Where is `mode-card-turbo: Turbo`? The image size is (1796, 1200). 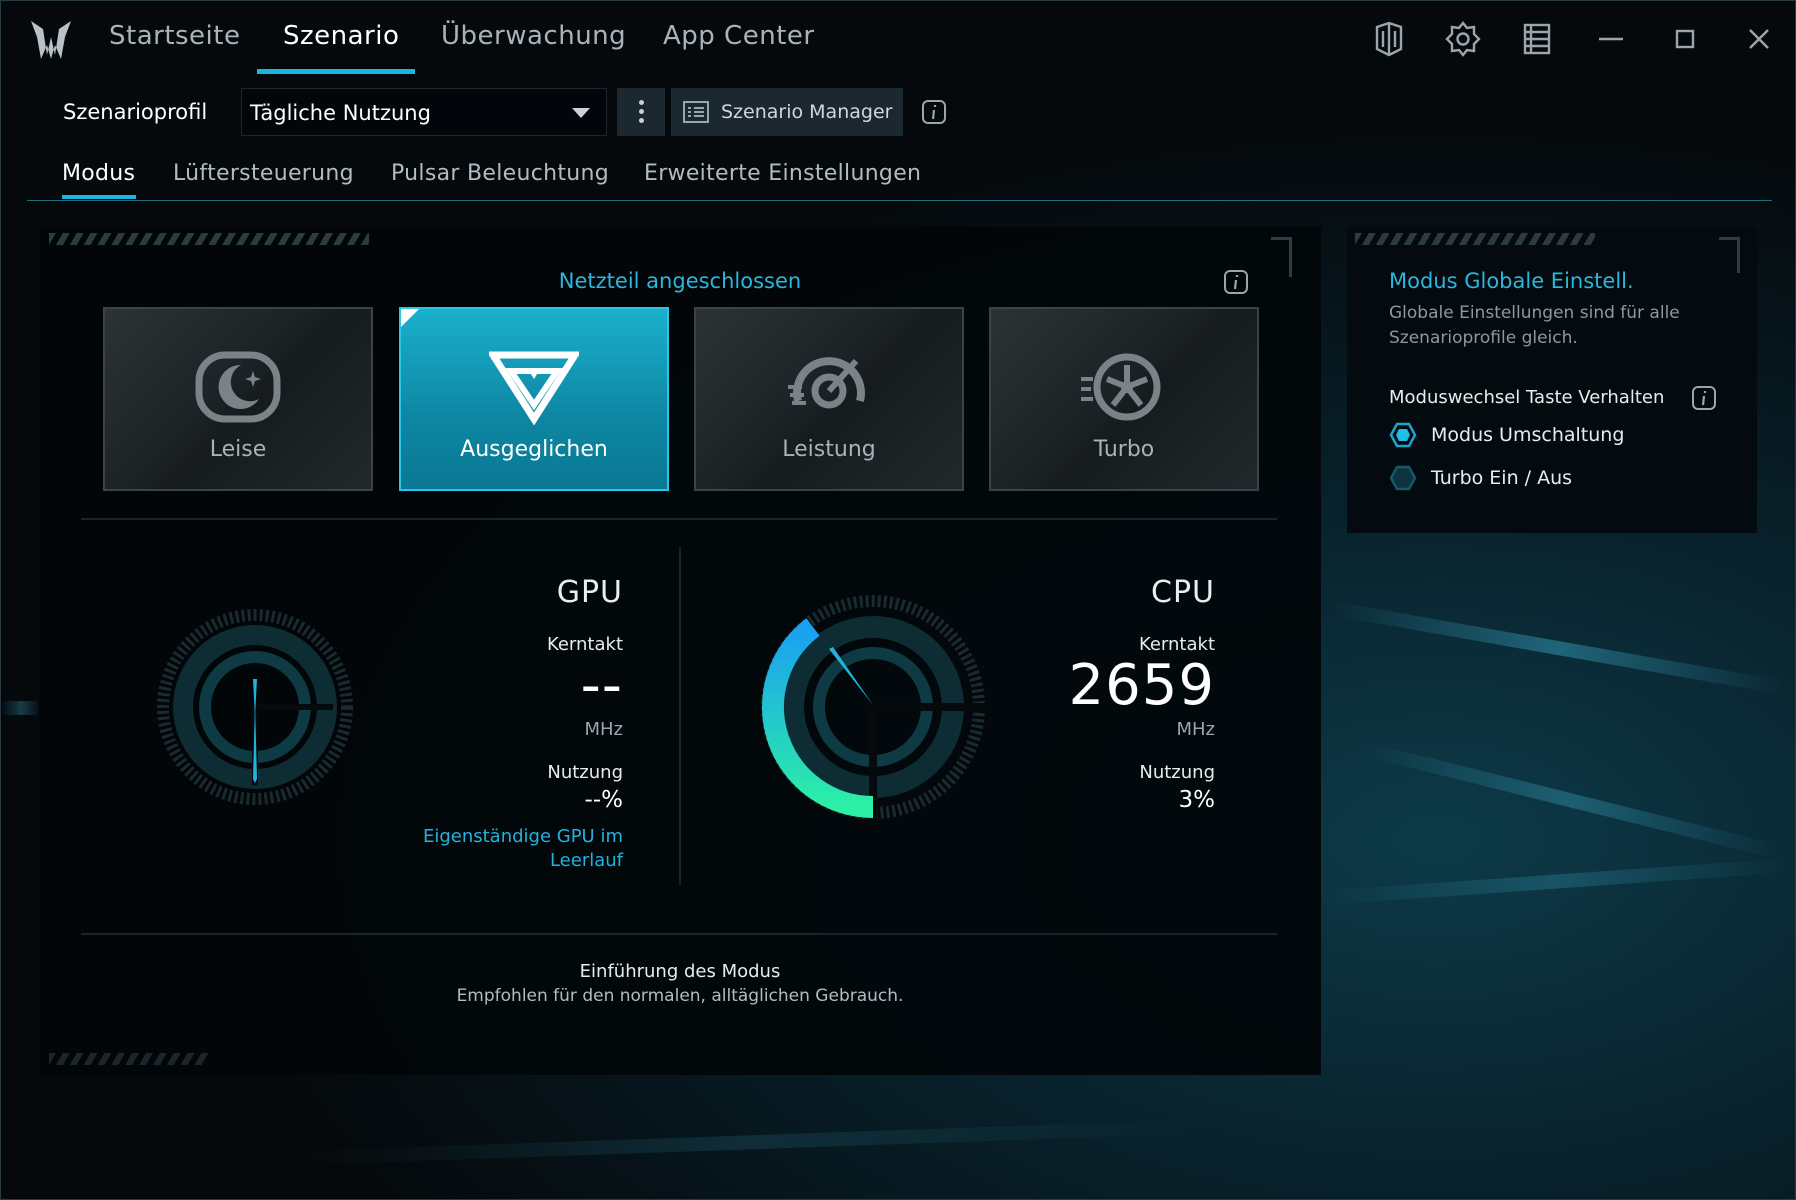
mode-card-turbo: Turbo is located at coordinates (1124, 399).